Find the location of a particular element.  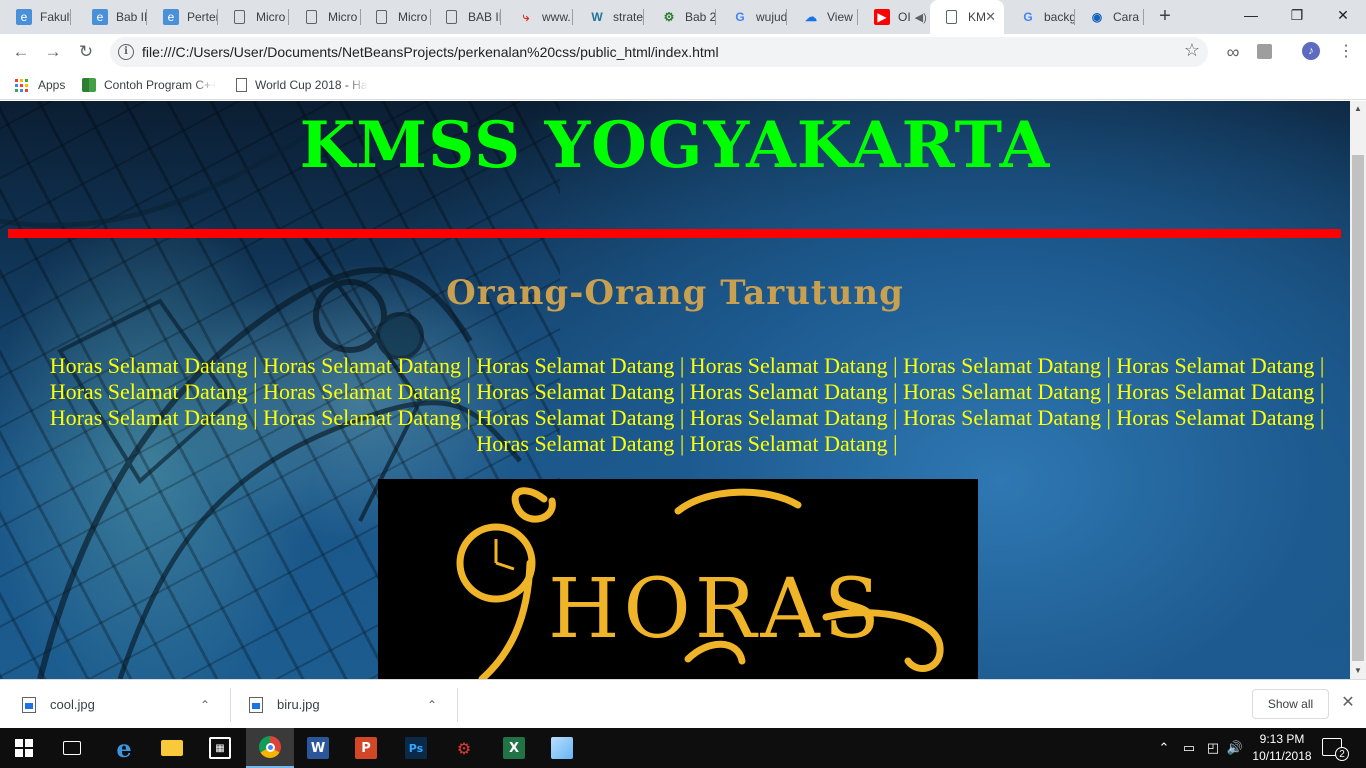

tab-title: Bab II is located at coordinates (131, 17).